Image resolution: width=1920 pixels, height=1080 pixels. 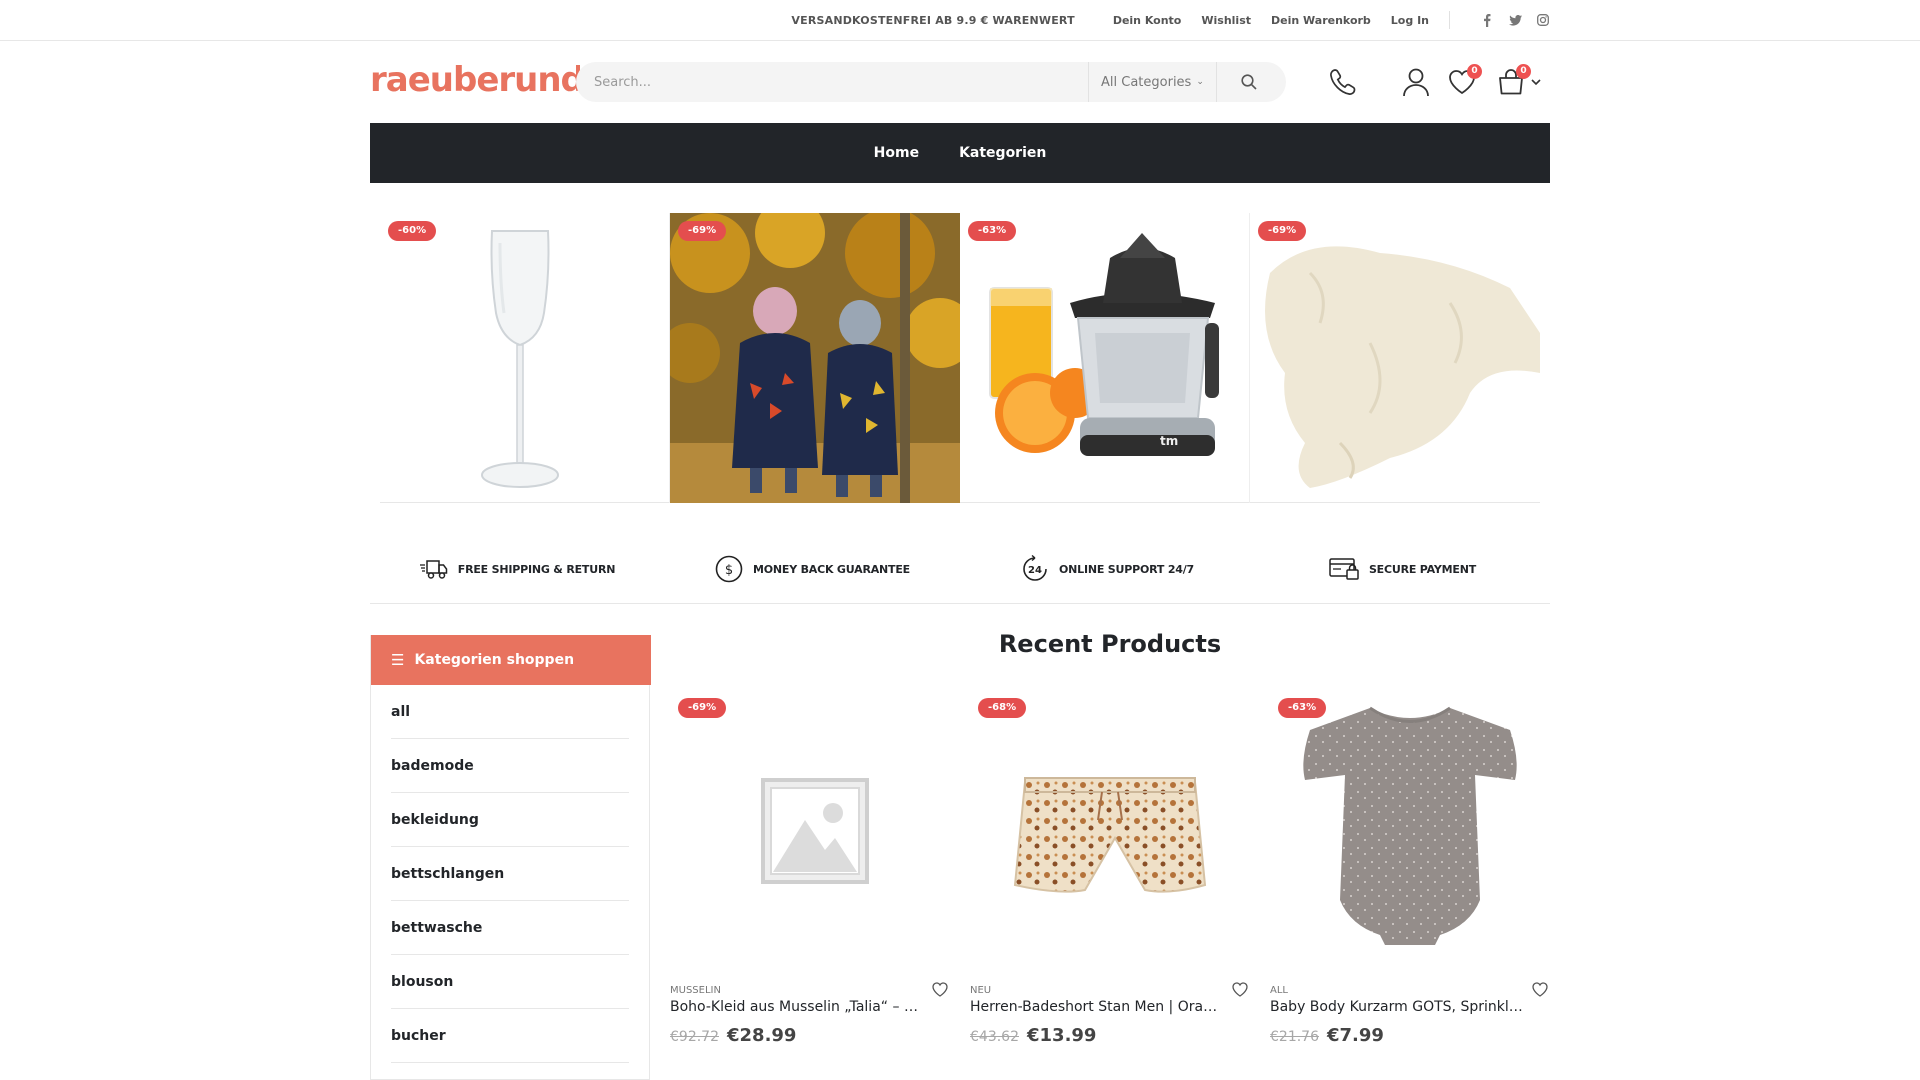 I want to click on sidebar-title: Kategorien shoppen, so click(x=494, y=660).